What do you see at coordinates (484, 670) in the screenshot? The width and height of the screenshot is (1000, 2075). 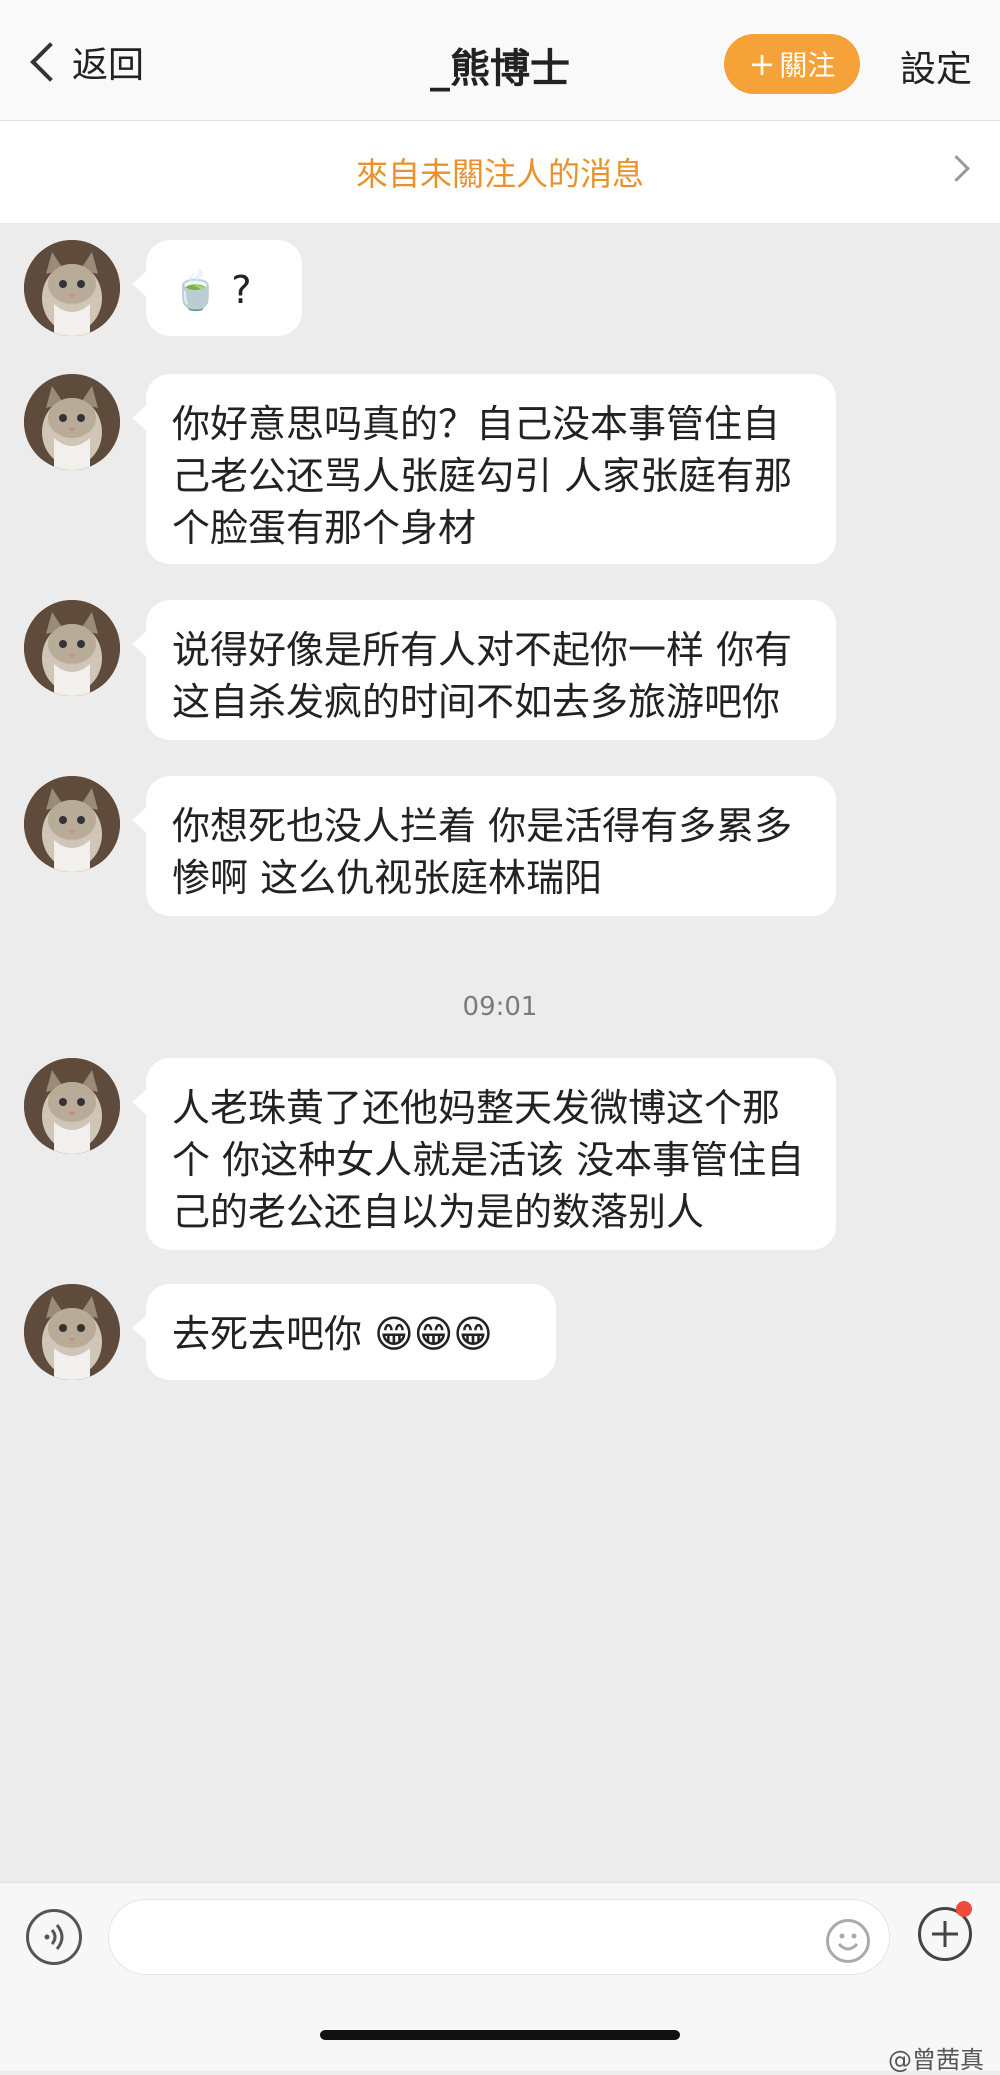 I see `message-bubble: 说得好像是所有人对不起你一样 你有这自杀发疯的时间不如去多旅游吧你` at bounding box center [484, 670].